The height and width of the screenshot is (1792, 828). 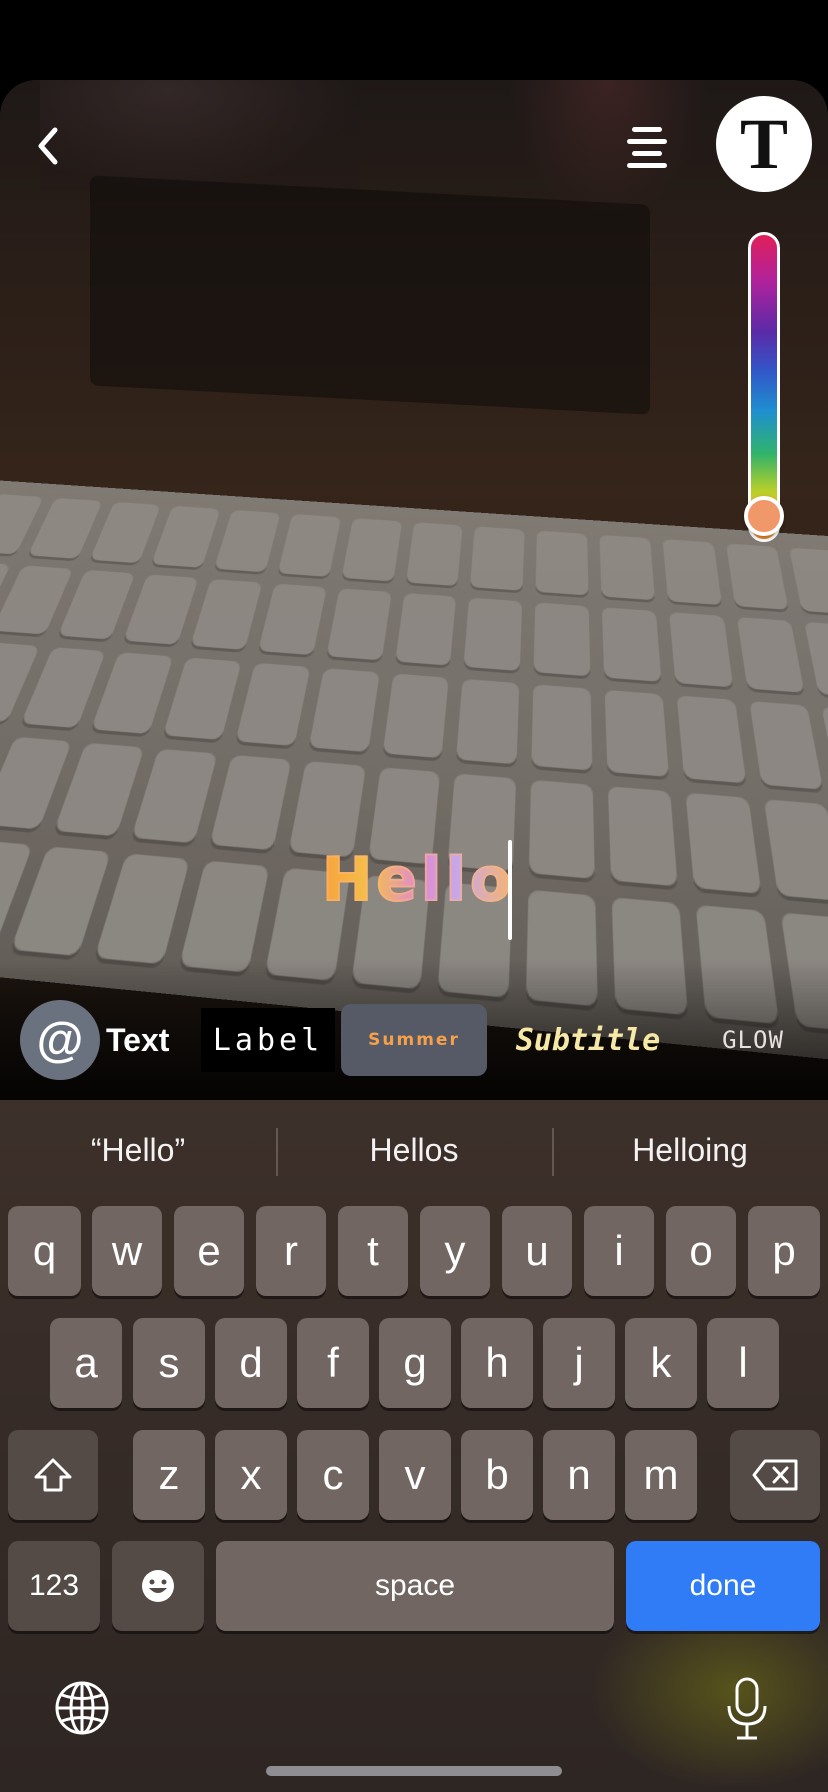 I want to click on globe-button, so click(x=82, y=1708).